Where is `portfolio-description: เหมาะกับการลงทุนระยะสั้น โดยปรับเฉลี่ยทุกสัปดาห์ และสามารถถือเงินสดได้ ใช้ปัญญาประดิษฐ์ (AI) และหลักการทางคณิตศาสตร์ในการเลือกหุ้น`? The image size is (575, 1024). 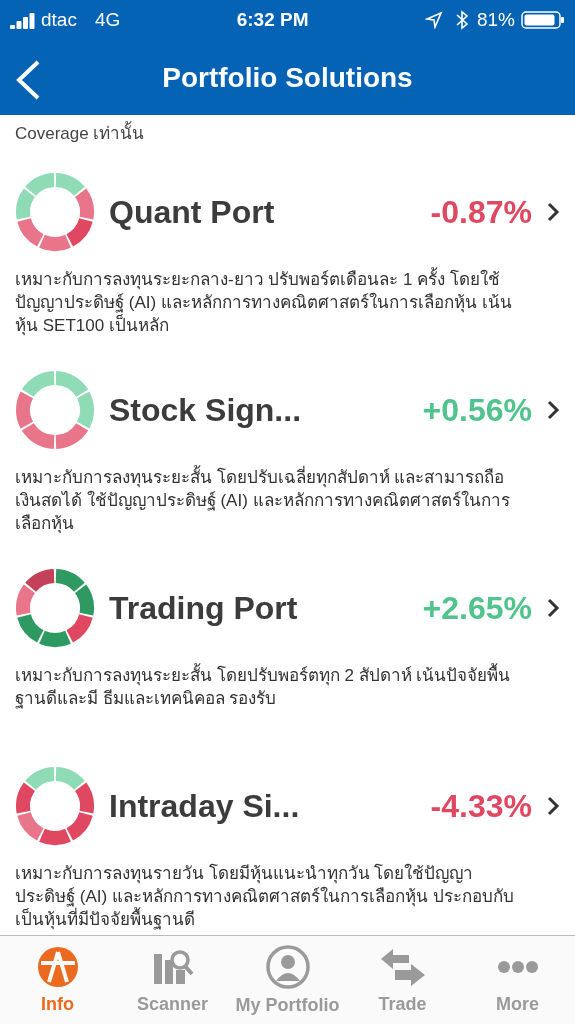 portfolio-description: เหมาะกับการลงทุนระยะสั้น โดยปรับเฉลี่ยทุกสัปดาห์ และสามารถถือเงินสดได้ ใช้ปัญญาประดิษฐ์ (AI) และหลักการทางคณิตศาสตร์ในการเลือกหุ้น is located at coordinates (265, 500).